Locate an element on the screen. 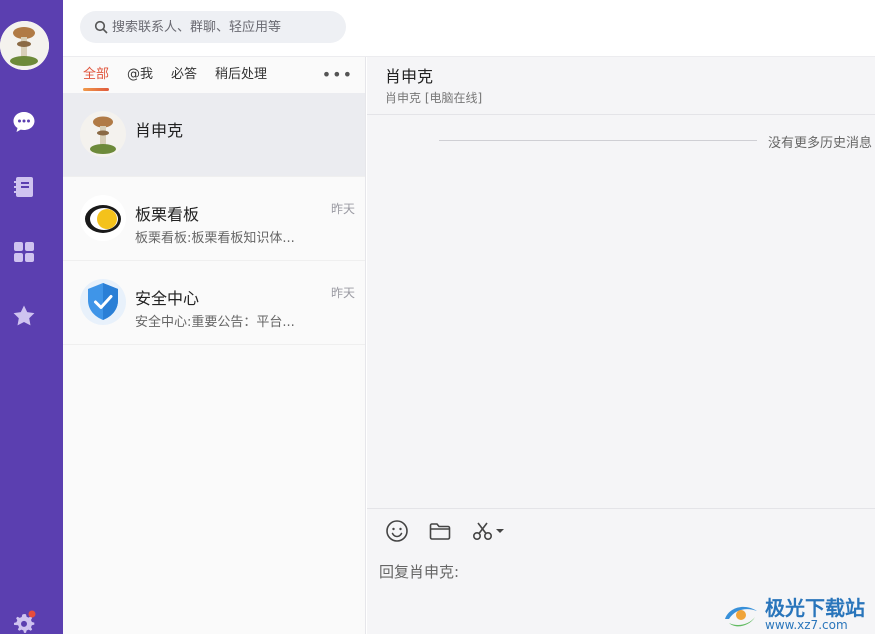  conversation-name: 安全中心 is located at coordinates (167, 298).